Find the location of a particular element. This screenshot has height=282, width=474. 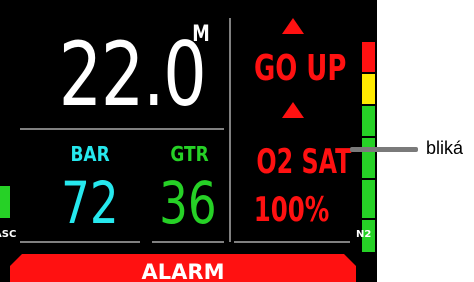

n2-label: N2 is located at coordinates (364, 234).